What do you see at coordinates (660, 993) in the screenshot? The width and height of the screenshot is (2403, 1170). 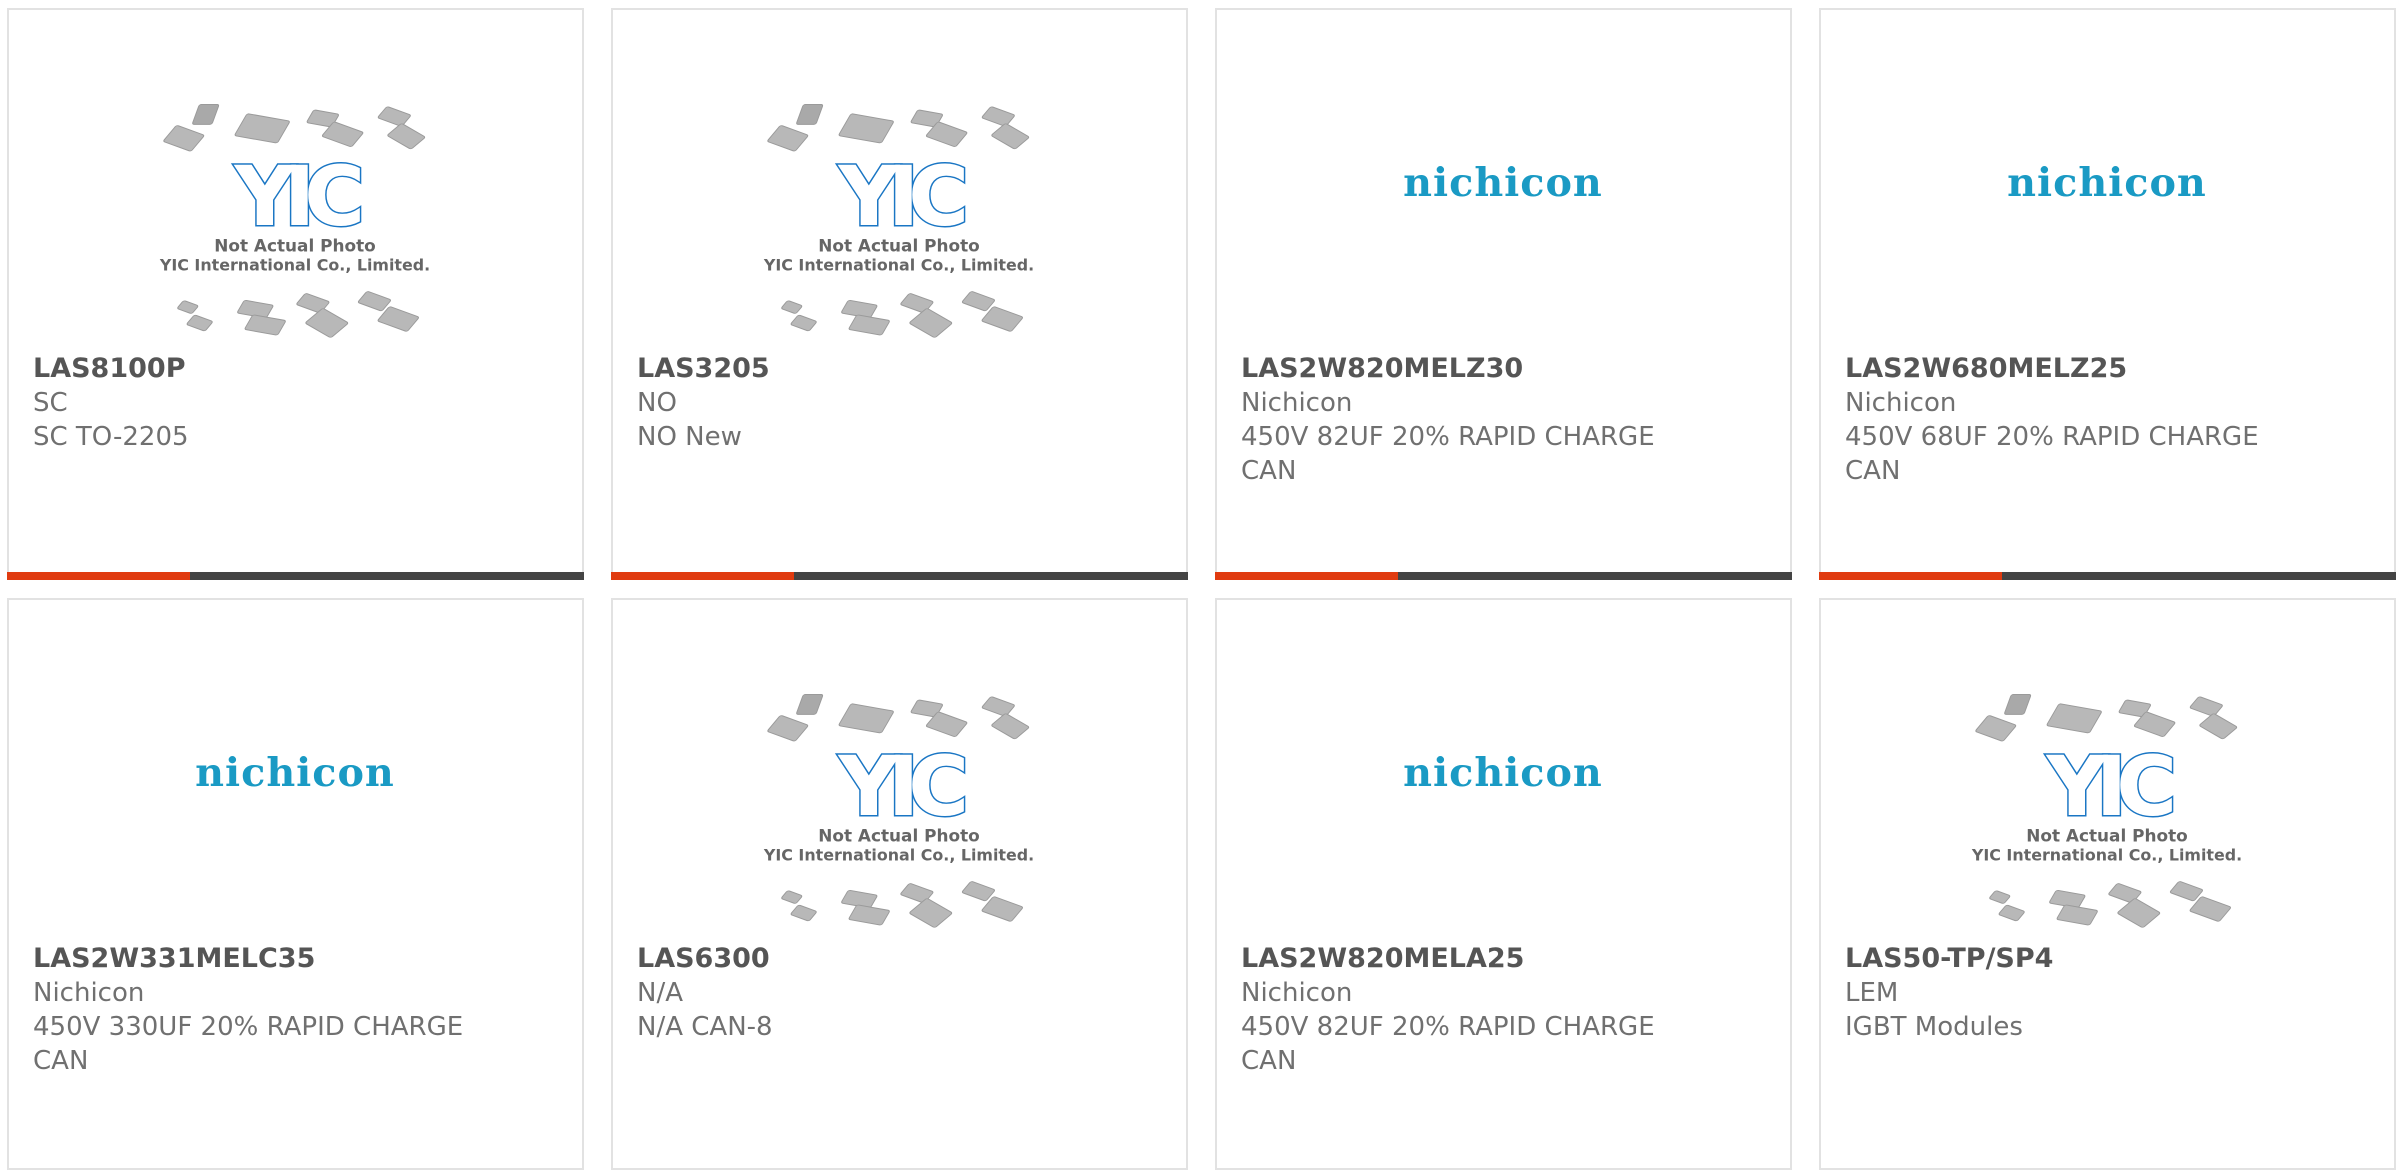 I see `manufacturer: N/A` at bounding box center [660, 993].